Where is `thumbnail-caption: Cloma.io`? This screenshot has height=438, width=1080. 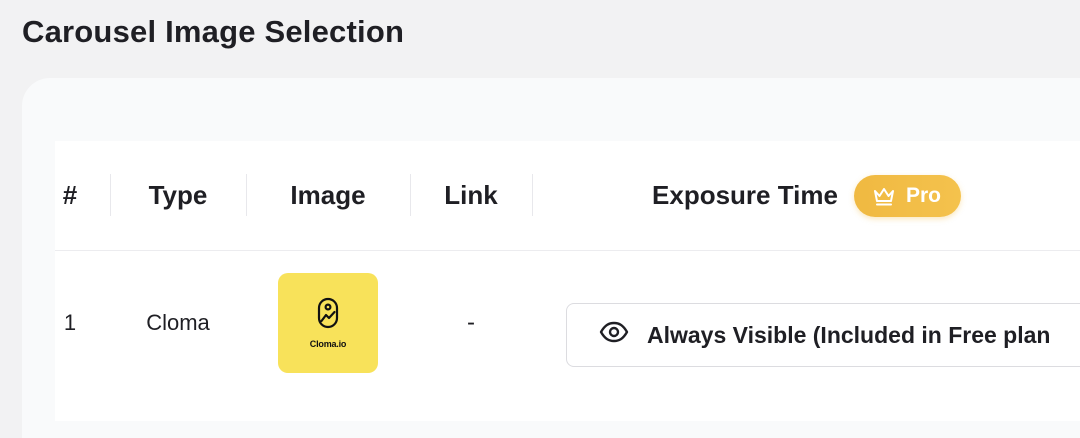
thumbnail-caption: Cloma.io is located at coordinates (328, 344).